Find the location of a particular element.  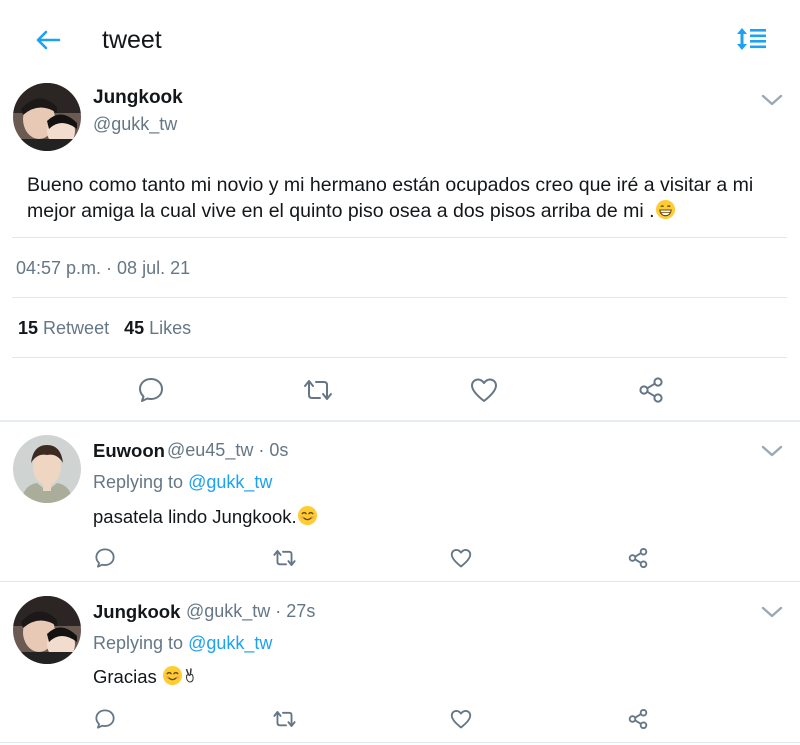

victory-hand-emoji is located at coordinates (189, 675).